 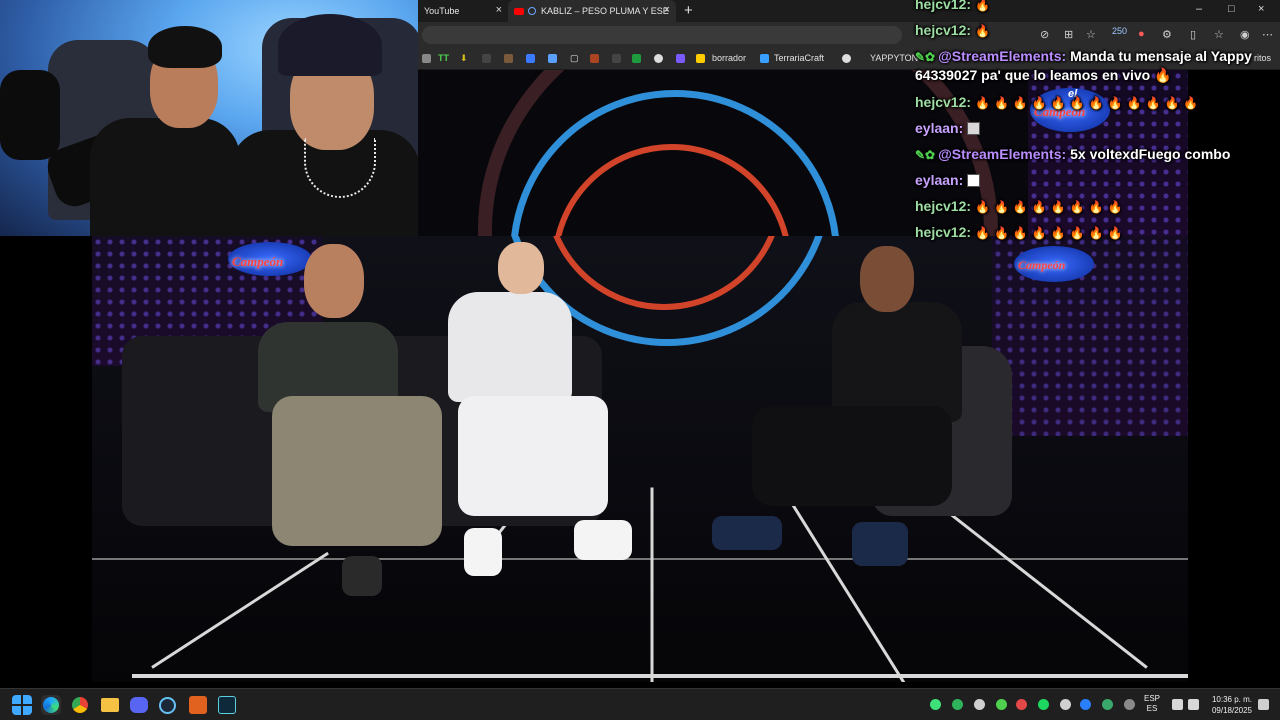 What do you see at coordinates (1263, 704) in the screenshot?
I see `notifications-icon` at bounding box center [1263, 704].